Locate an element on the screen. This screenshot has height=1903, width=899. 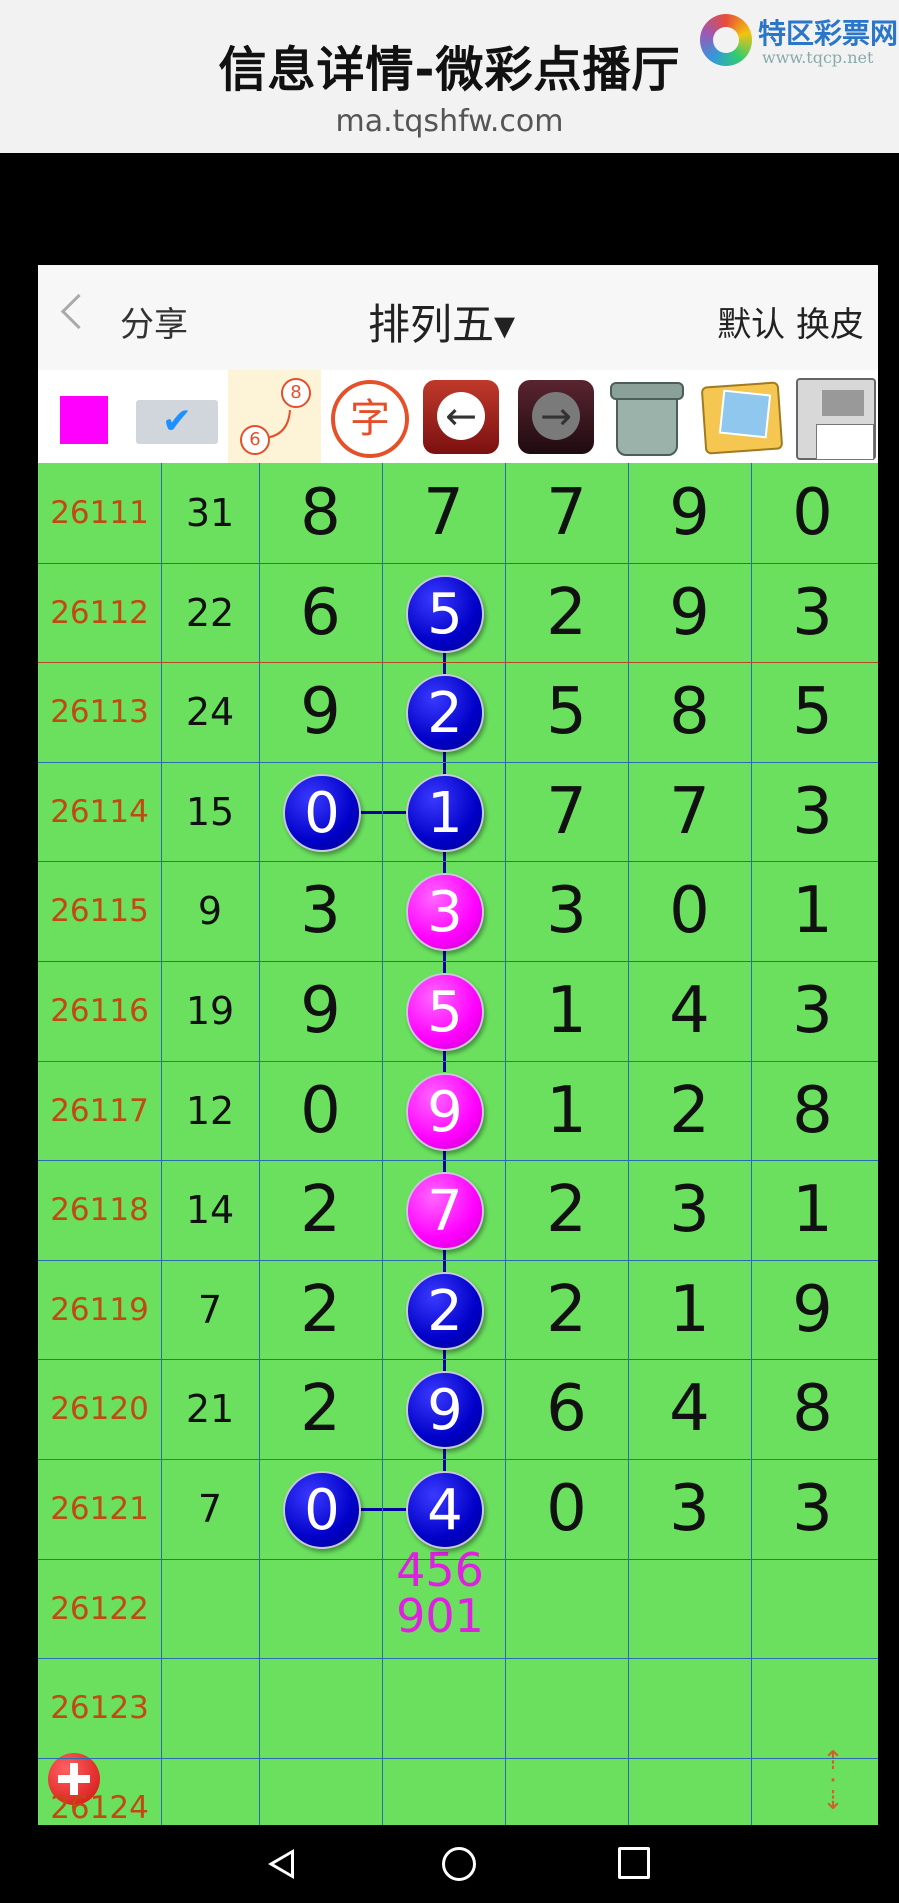
issue-number: 26112 is located at coordinates (99, 612).